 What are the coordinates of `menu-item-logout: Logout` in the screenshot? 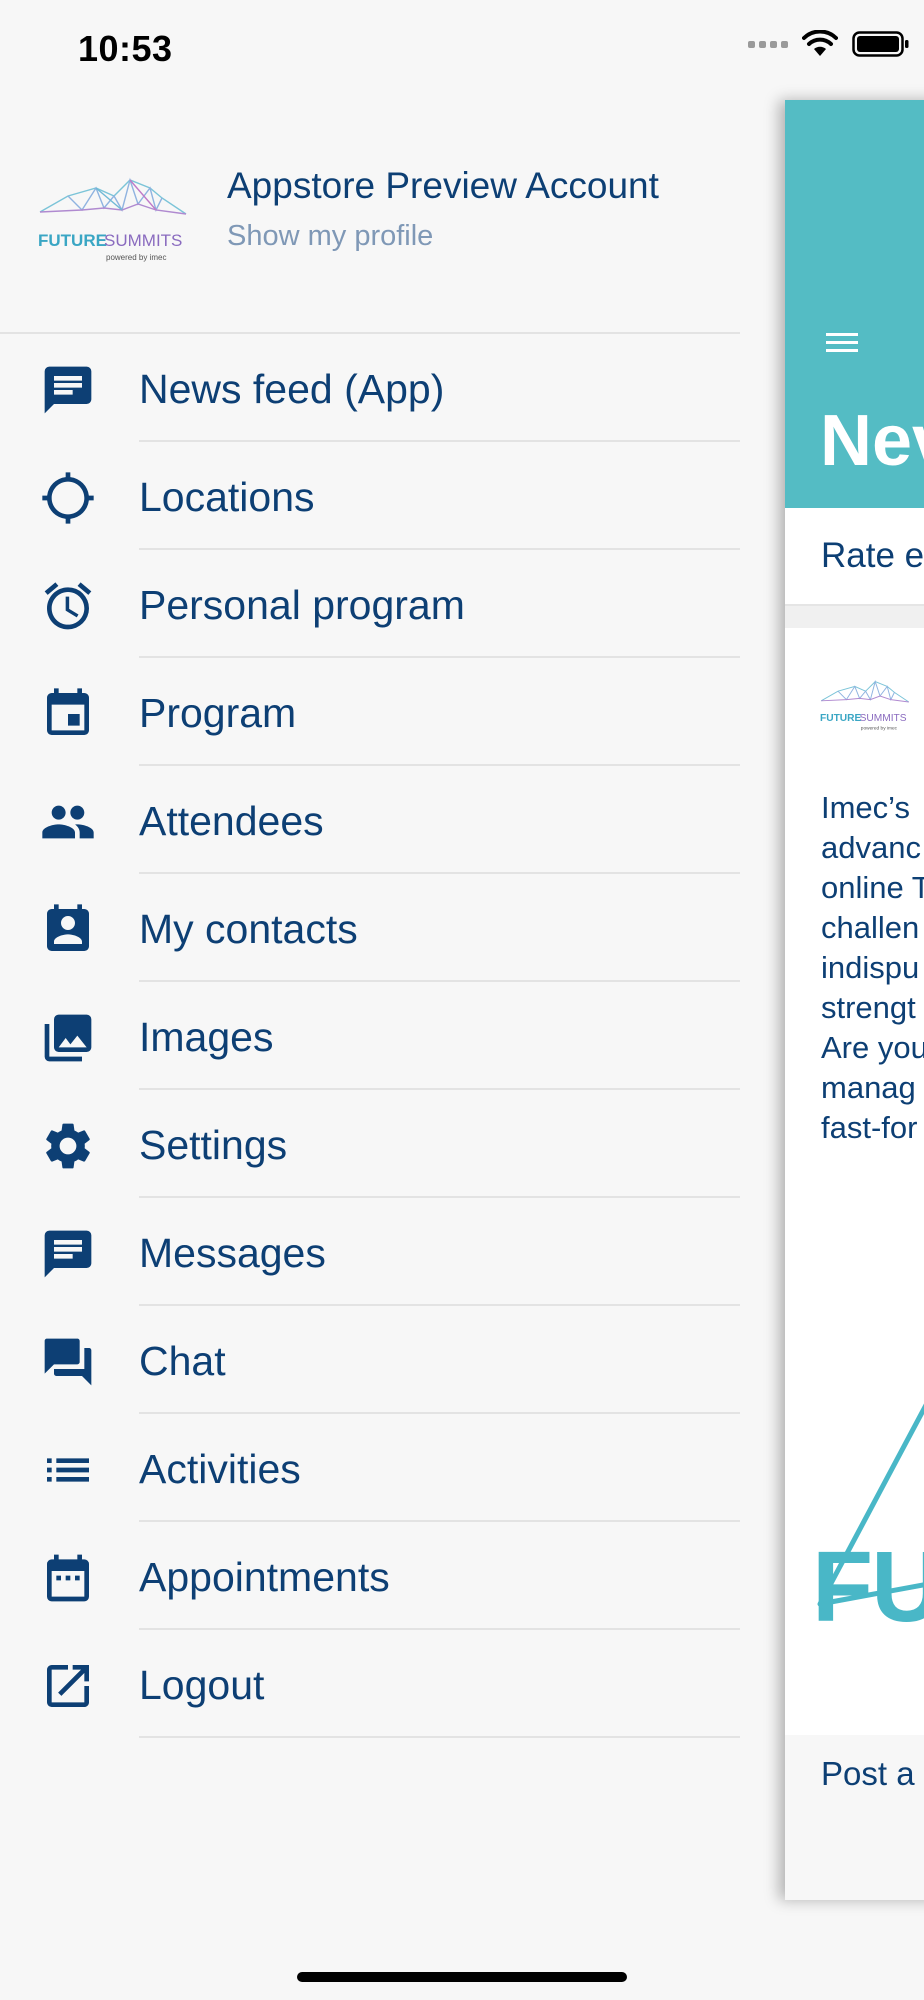 It's located at (370, 1684).